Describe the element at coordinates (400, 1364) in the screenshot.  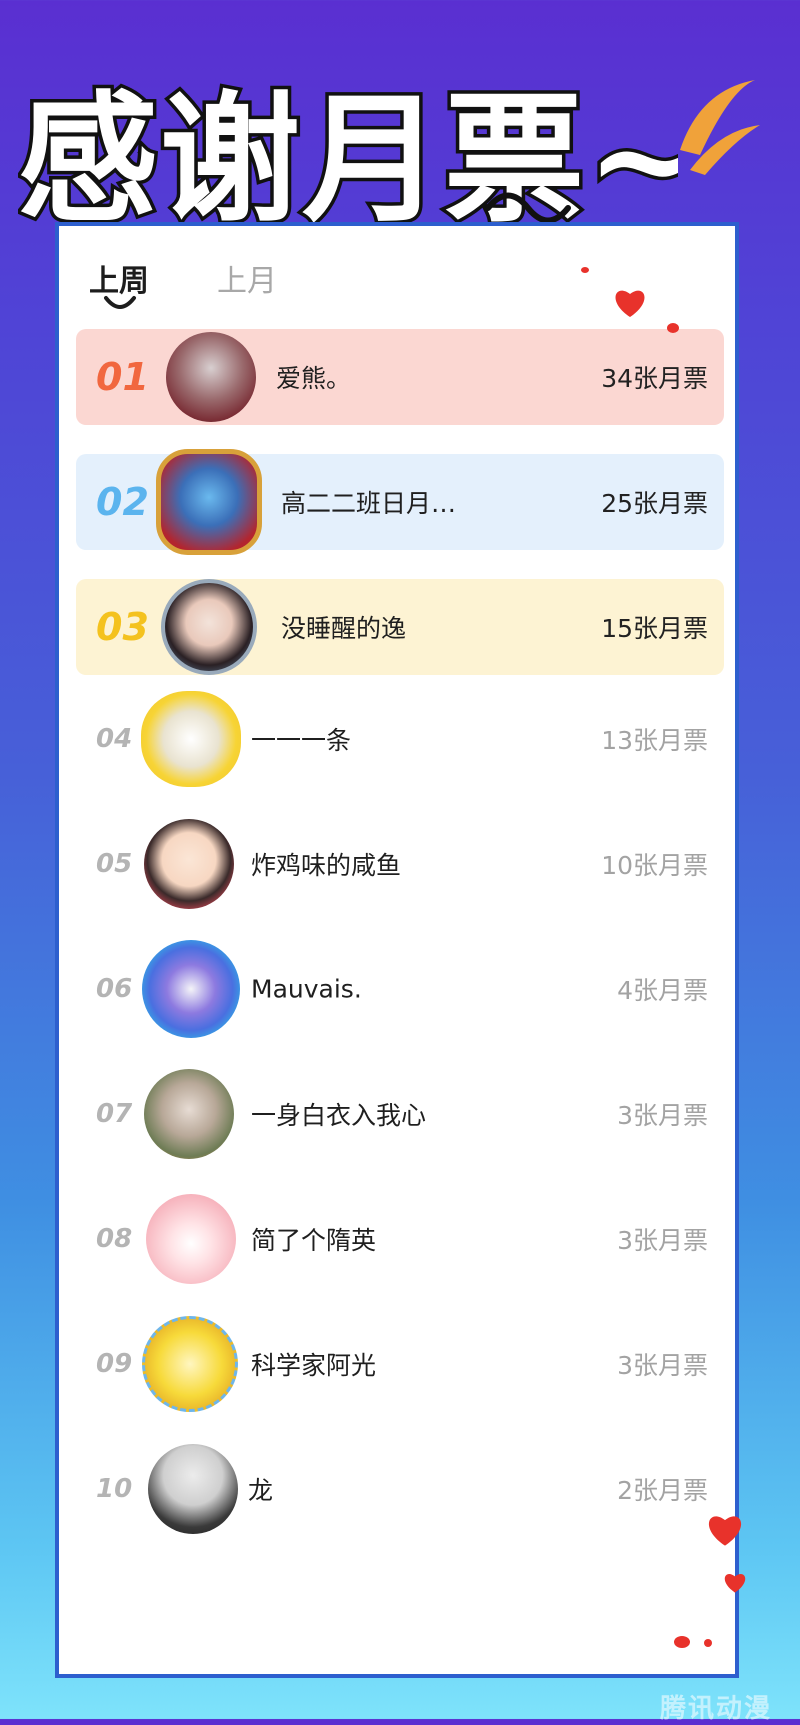
I see `ranking-row-9: 09 科学家阿光 3张月票` at that location.